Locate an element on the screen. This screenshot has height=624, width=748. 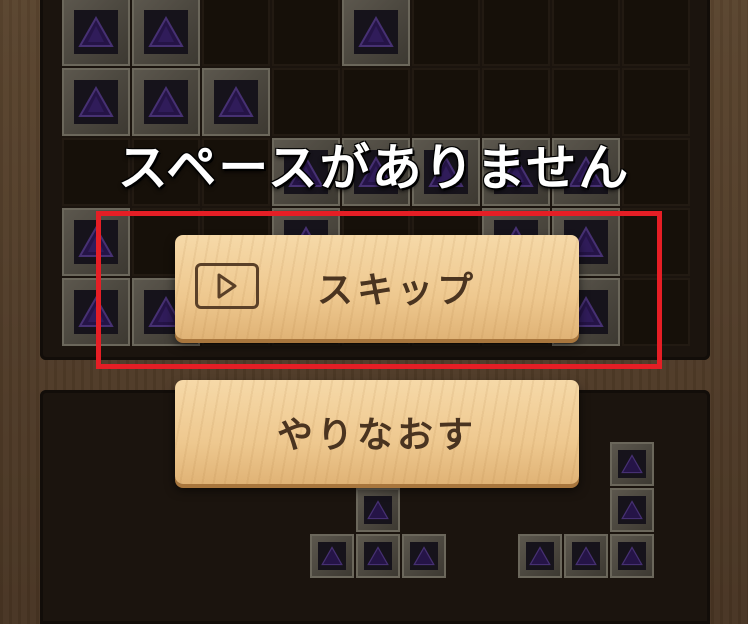
play-icon is located at coordinates (227, 286).